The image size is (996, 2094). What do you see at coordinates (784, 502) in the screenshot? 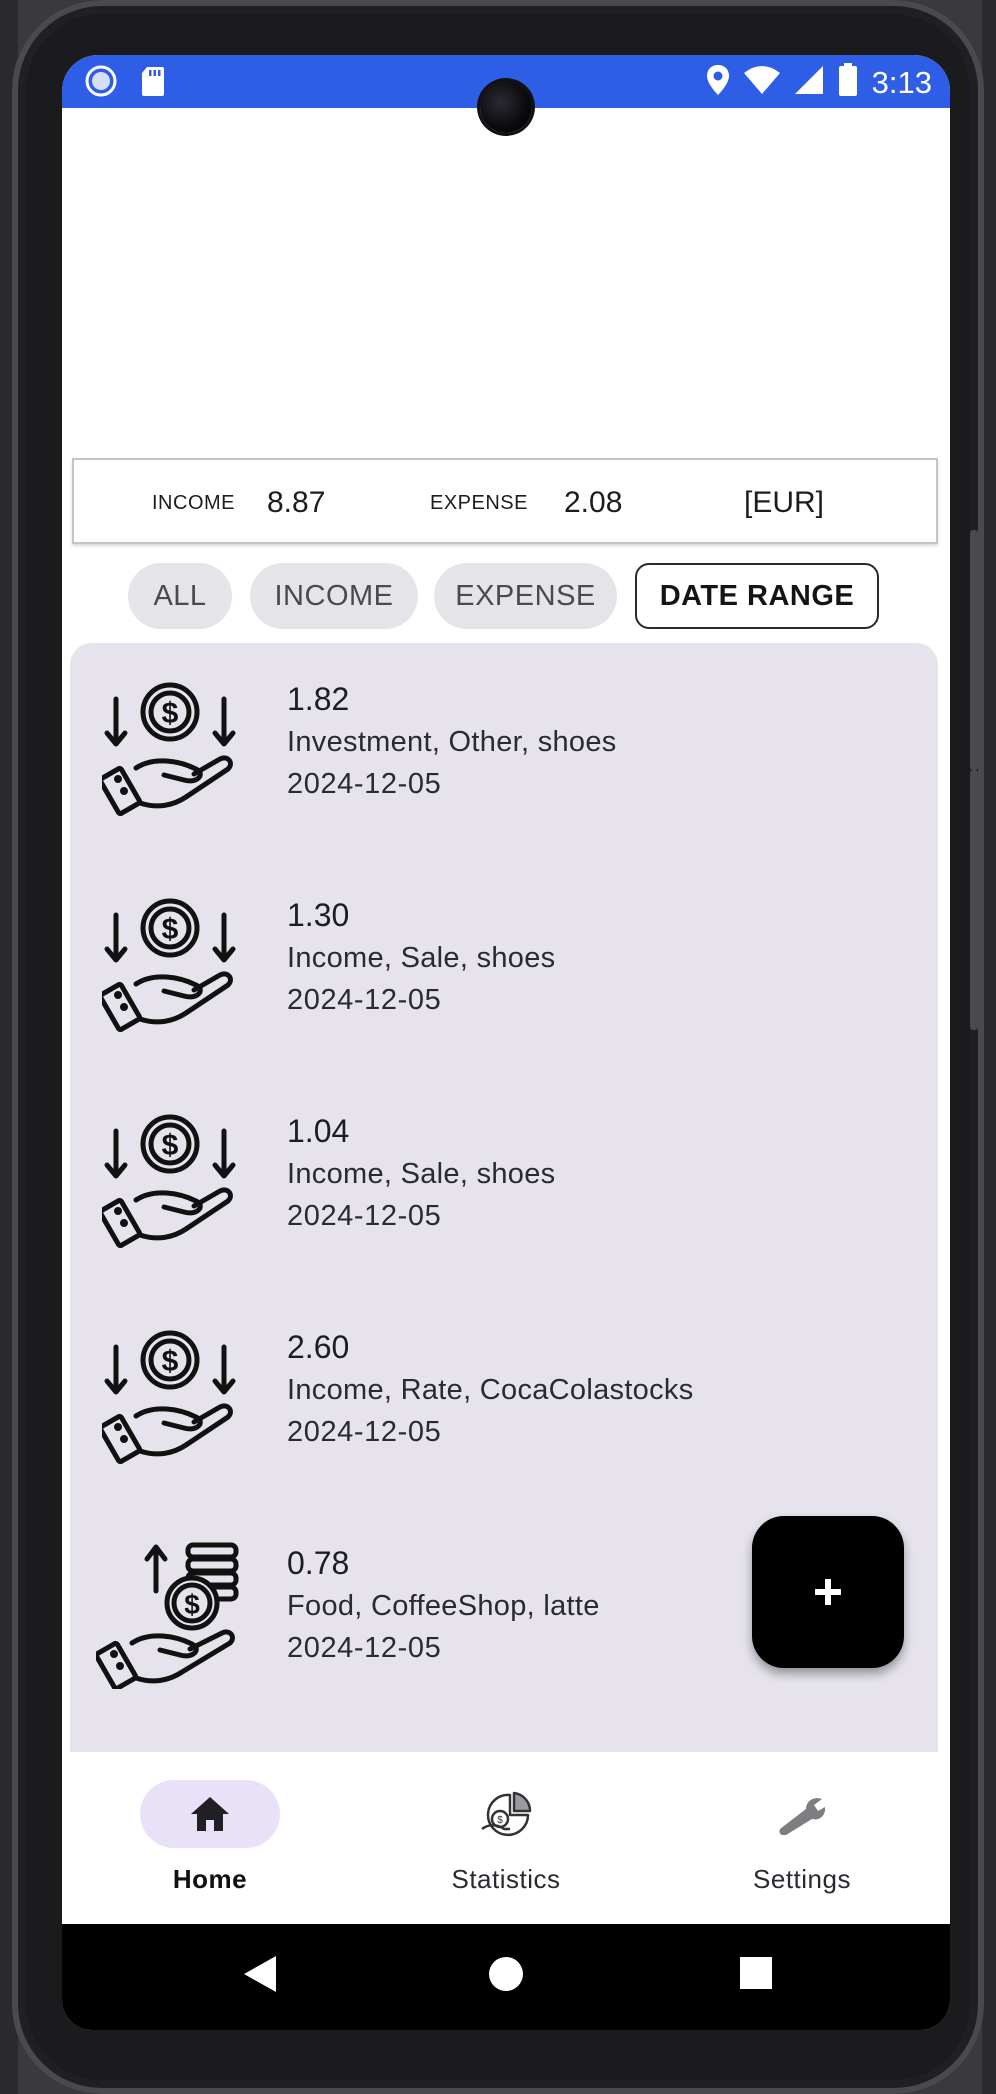
I see `currency-label: [EUR]` at bounding box center [784, 502].